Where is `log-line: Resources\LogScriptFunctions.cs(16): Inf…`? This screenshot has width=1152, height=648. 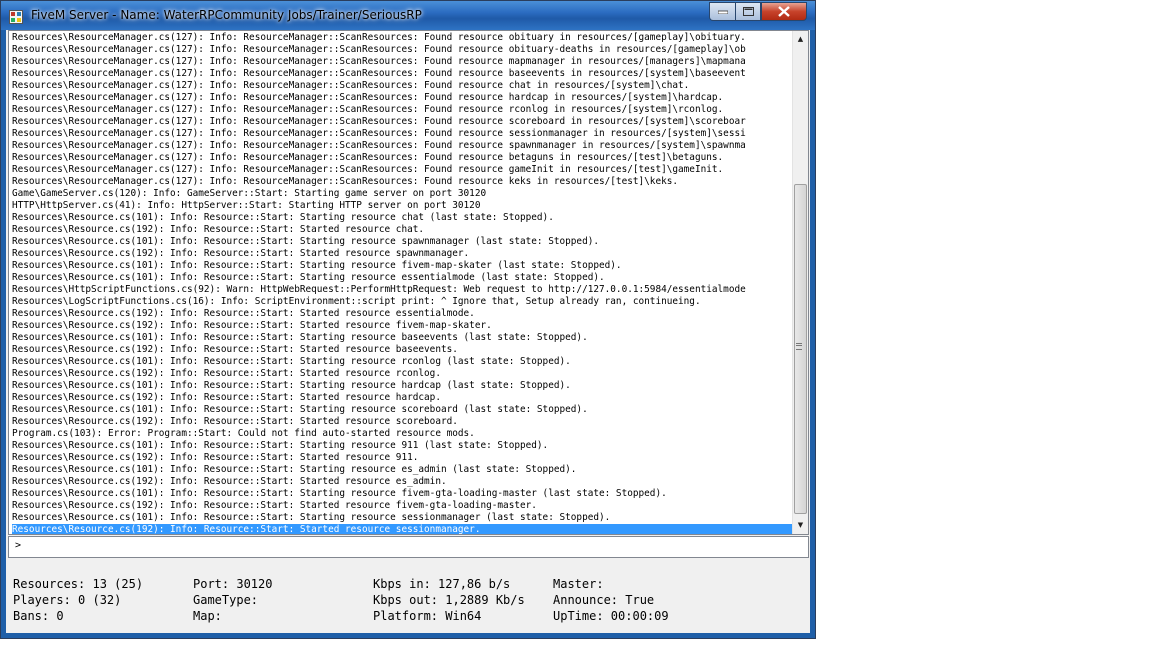
log-line: Resources\LogScriptFunctions.cs(16): Inf… is located at coordinates (402, 302).